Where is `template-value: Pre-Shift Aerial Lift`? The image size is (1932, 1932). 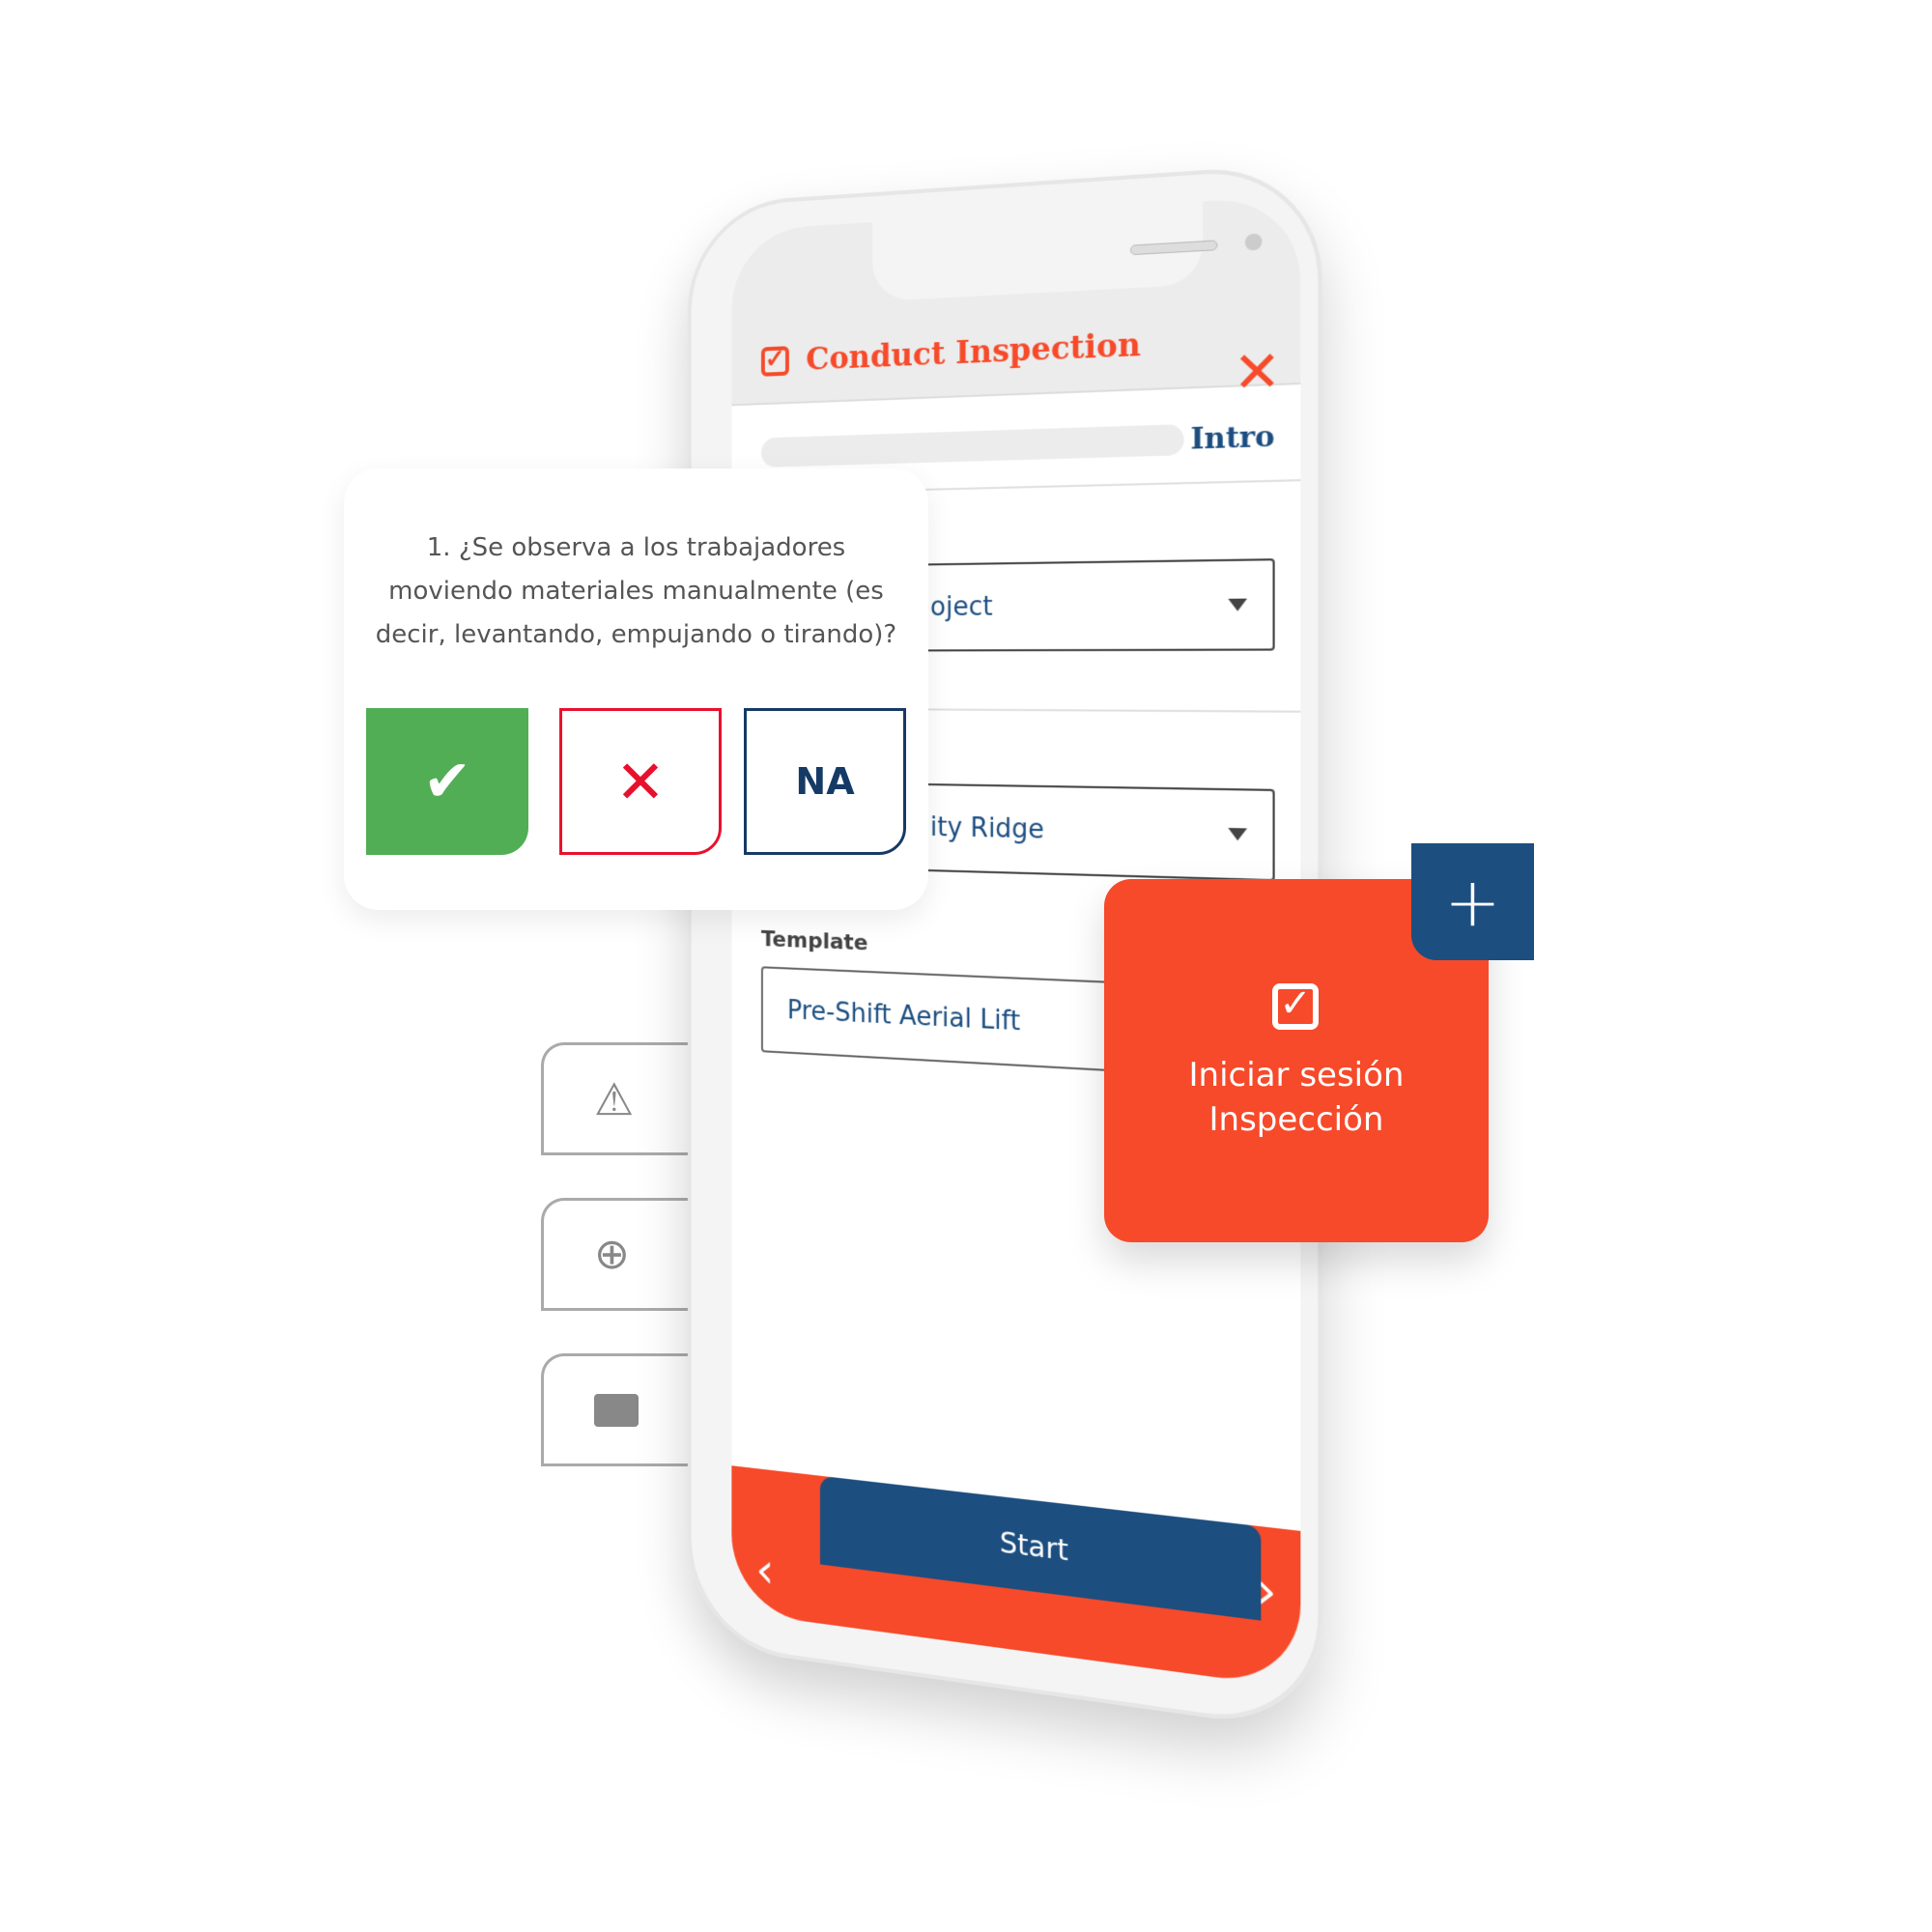
template-value: Pre-Shift Aerial Lift is located at coordinates (903, 1016).